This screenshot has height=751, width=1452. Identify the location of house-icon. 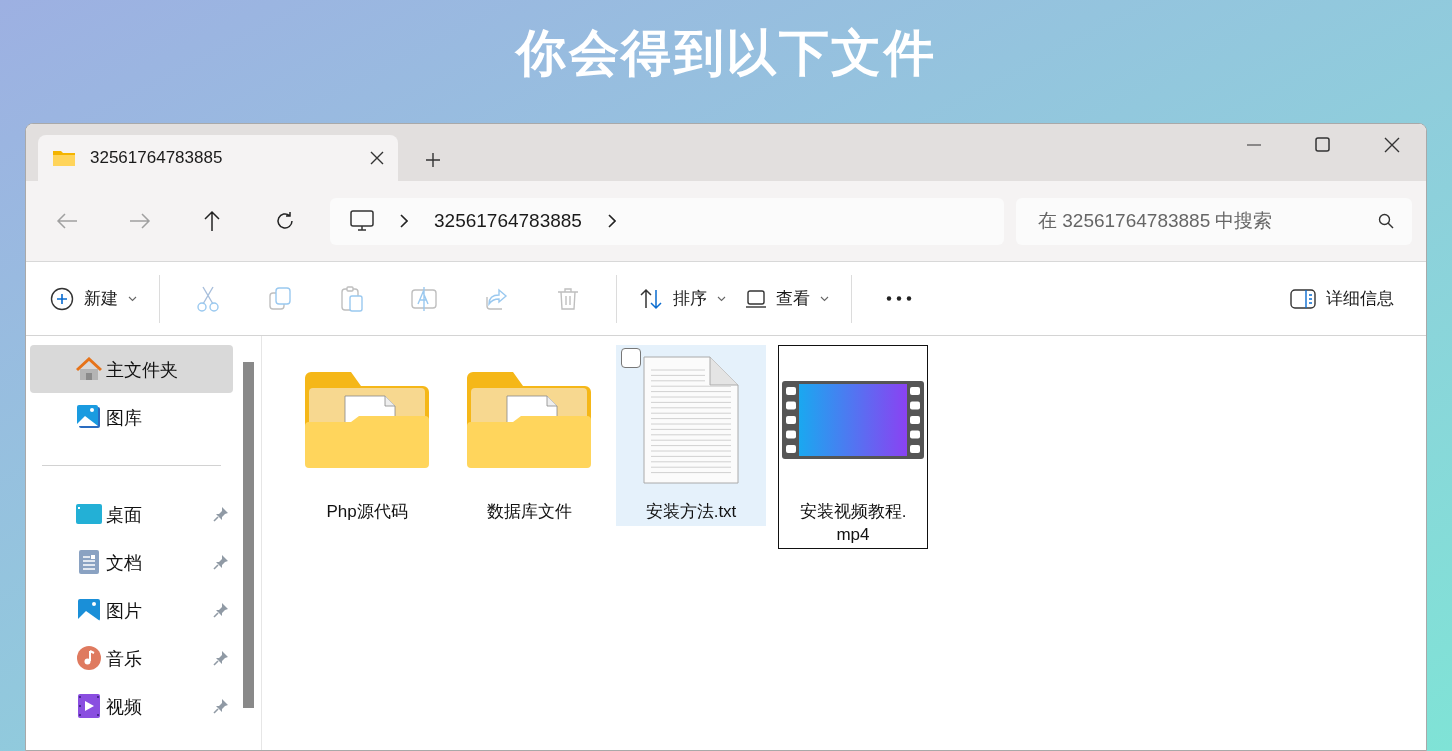
(89, 369).